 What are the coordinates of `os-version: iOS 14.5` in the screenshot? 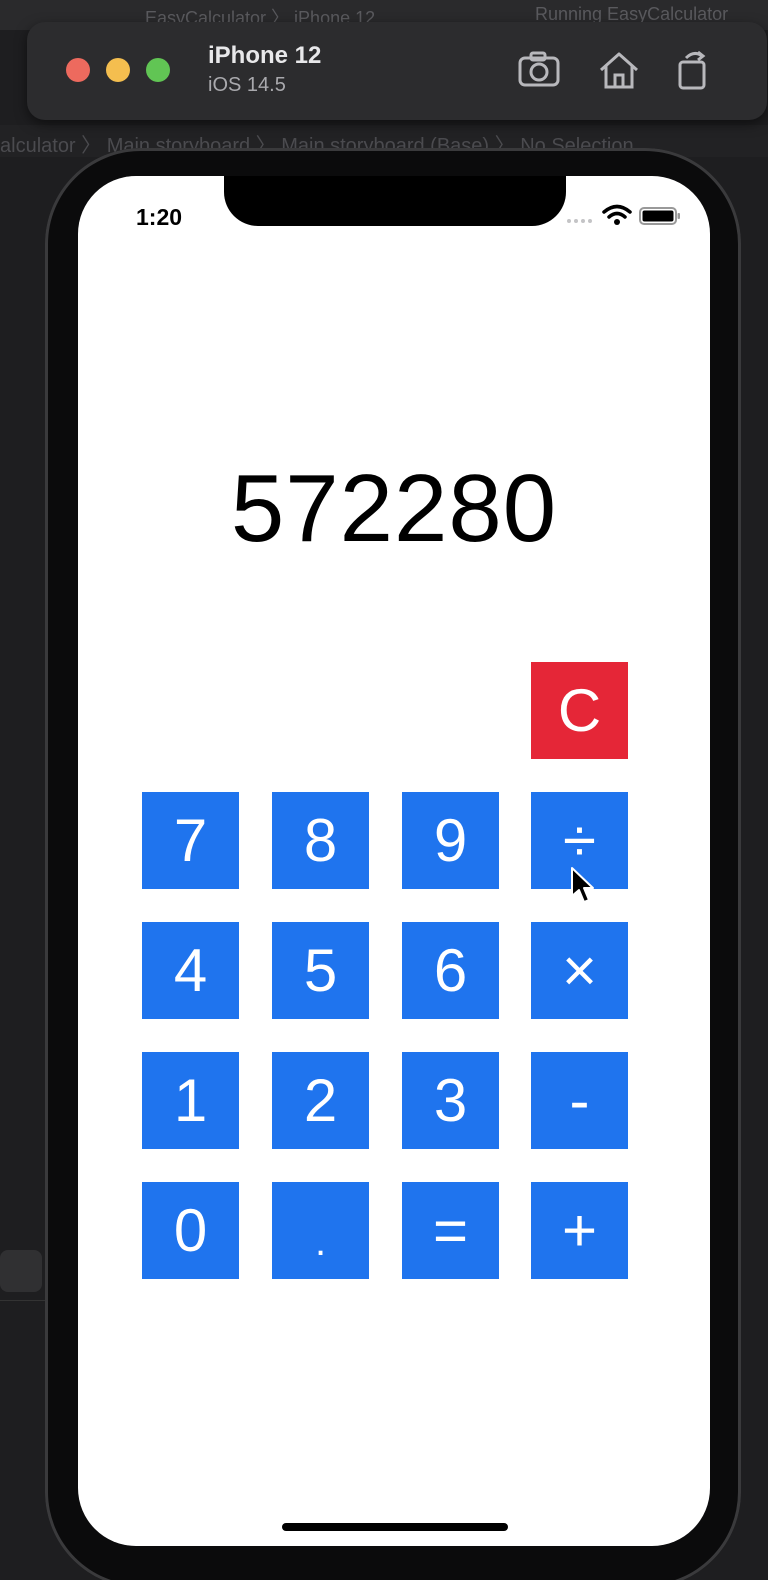 It's located at (247, 85).